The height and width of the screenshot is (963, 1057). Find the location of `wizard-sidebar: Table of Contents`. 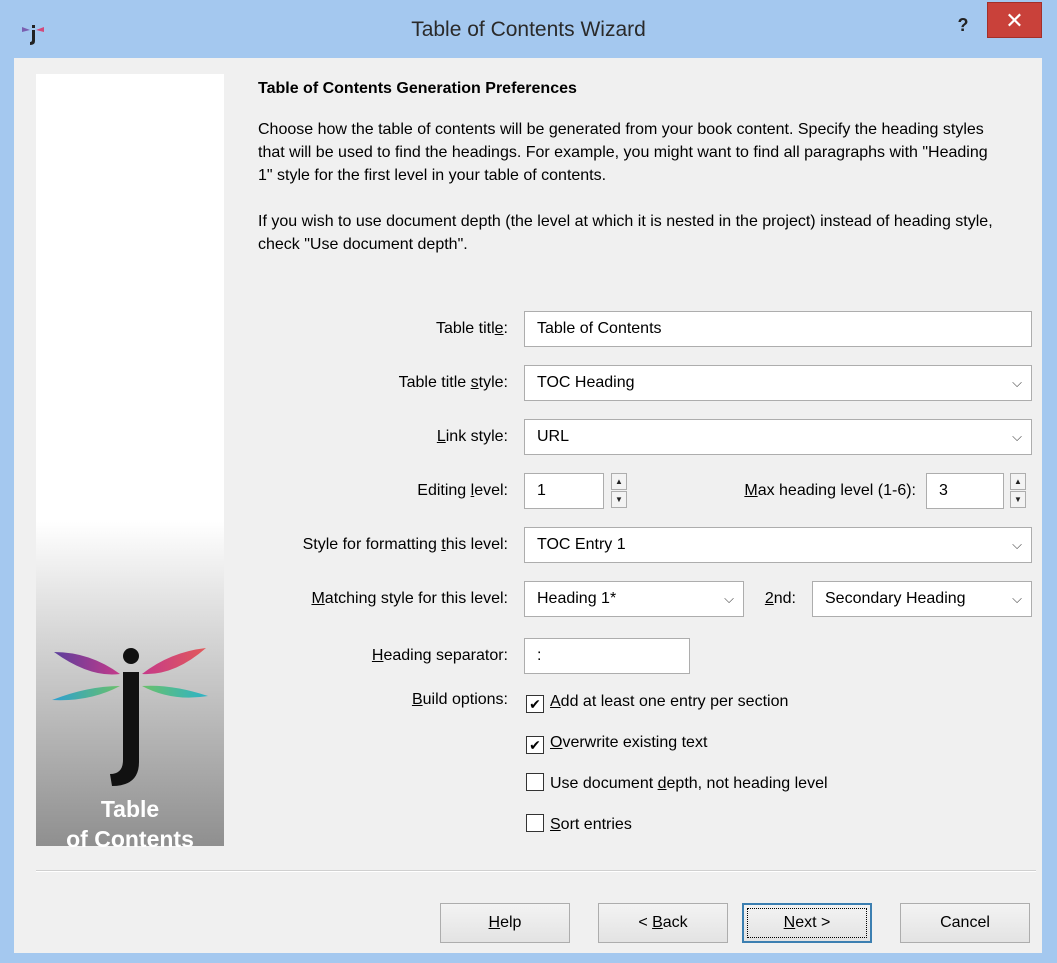

wizard-sidebar: Table of Contents is located at coordinates (130, 463).